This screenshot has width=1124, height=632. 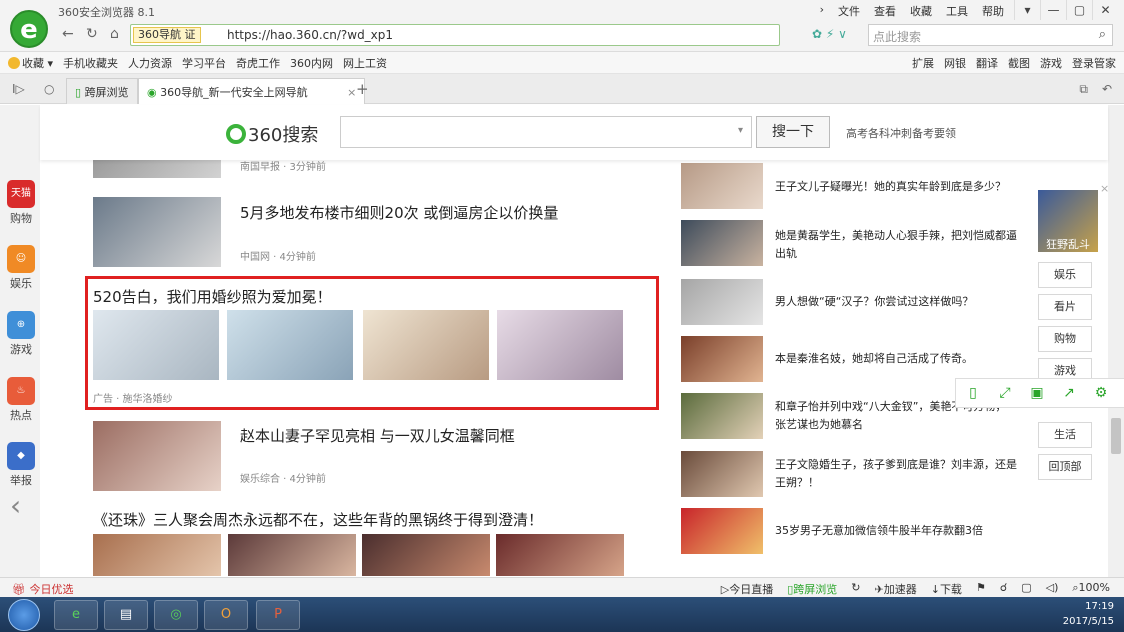 I want to click on search-button: 搜一下, so click(x=793, y=132).